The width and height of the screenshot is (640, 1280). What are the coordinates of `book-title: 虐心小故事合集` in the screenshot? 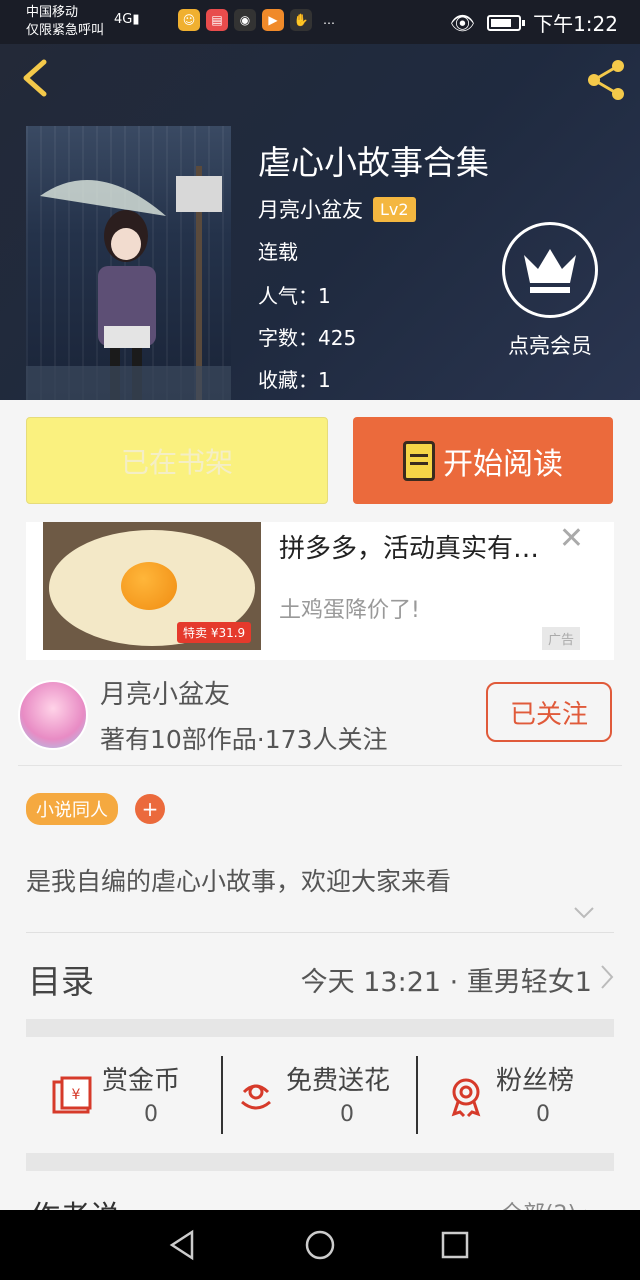 It's located at (373, 162).